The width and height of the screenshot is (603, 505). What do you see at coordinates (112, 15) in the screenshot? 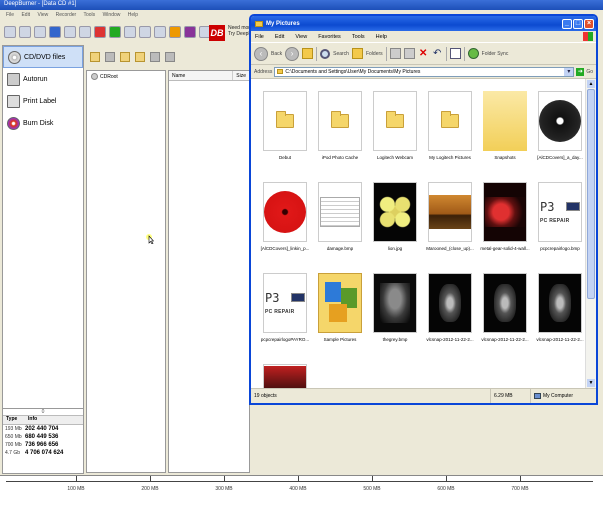
I see `menu-window: Window` at bounding box center [112, 15].